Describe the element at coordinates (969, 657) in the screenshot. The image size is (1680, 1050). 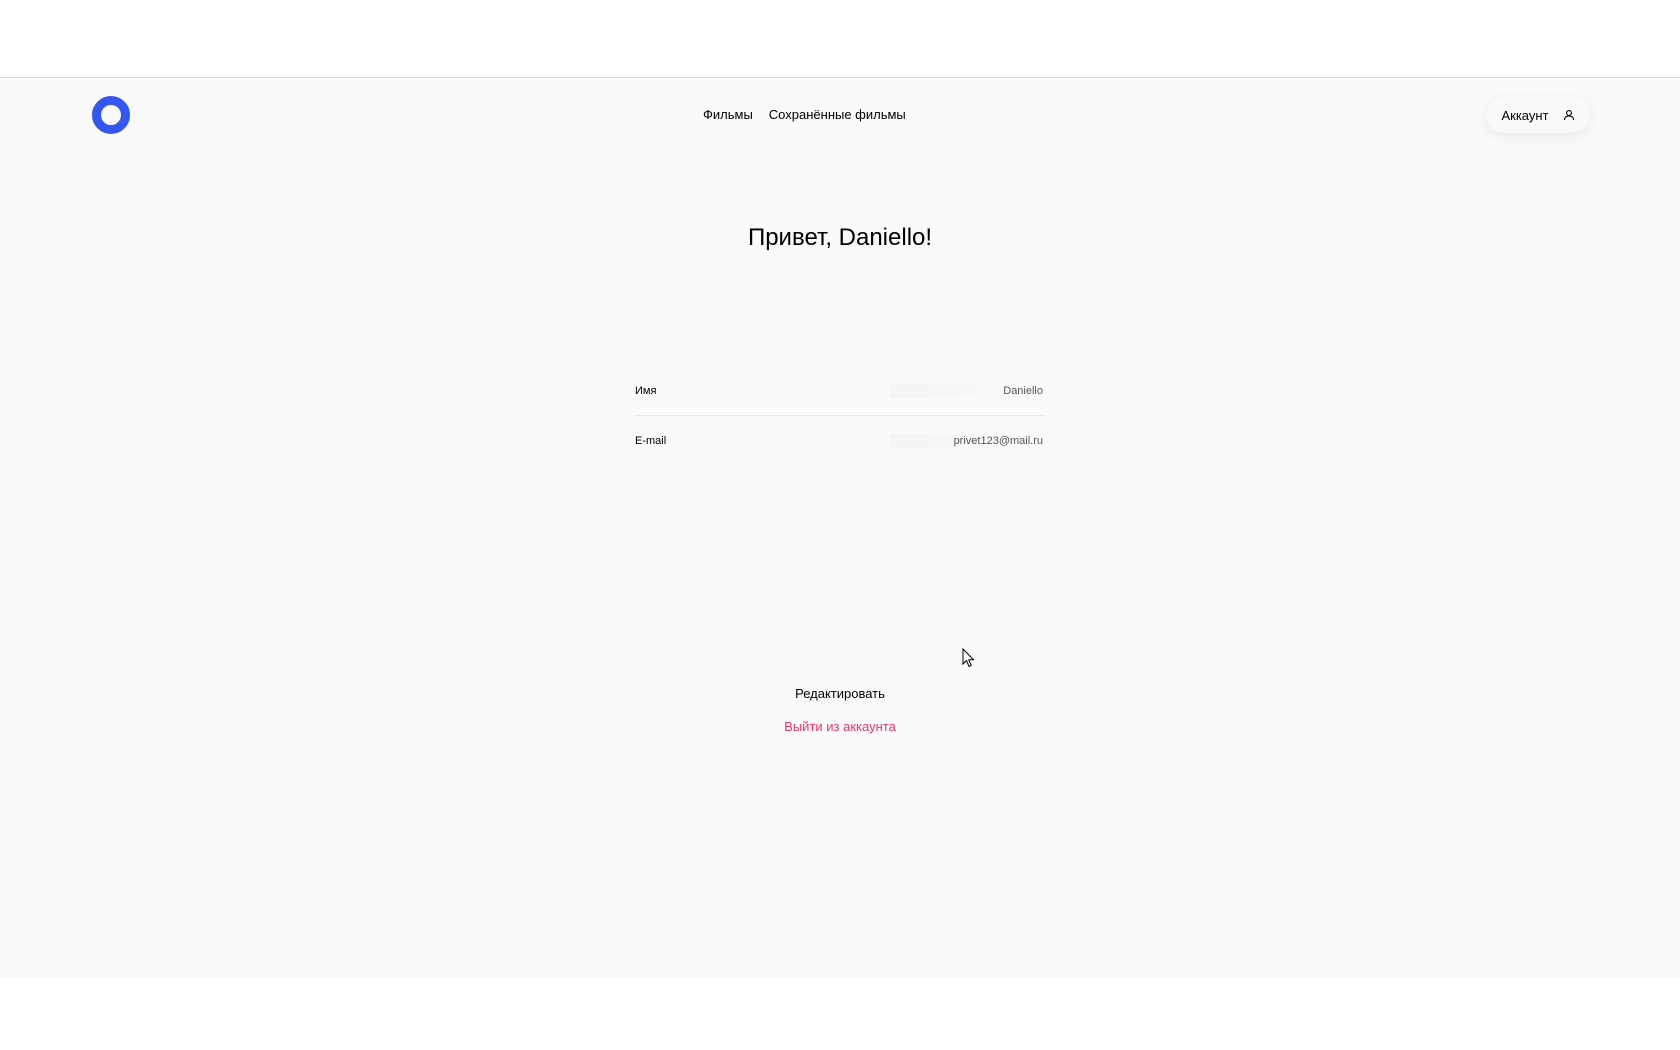
I see `mouse-cursor-icon` at that location.